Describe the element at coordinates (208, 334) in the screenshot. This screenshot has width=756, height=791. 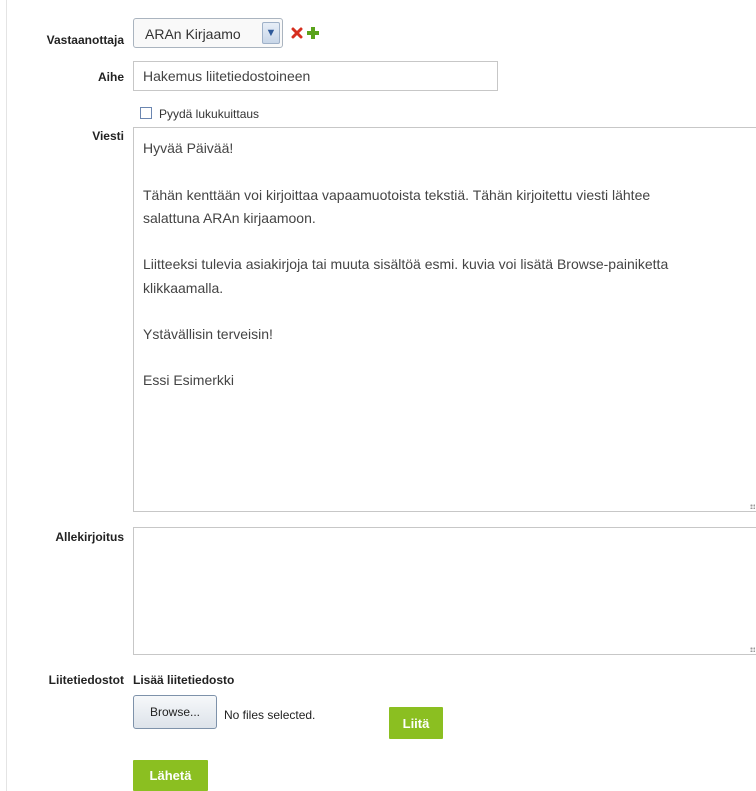
I see `message-line: Ystävällisin terveisin!` at that location.